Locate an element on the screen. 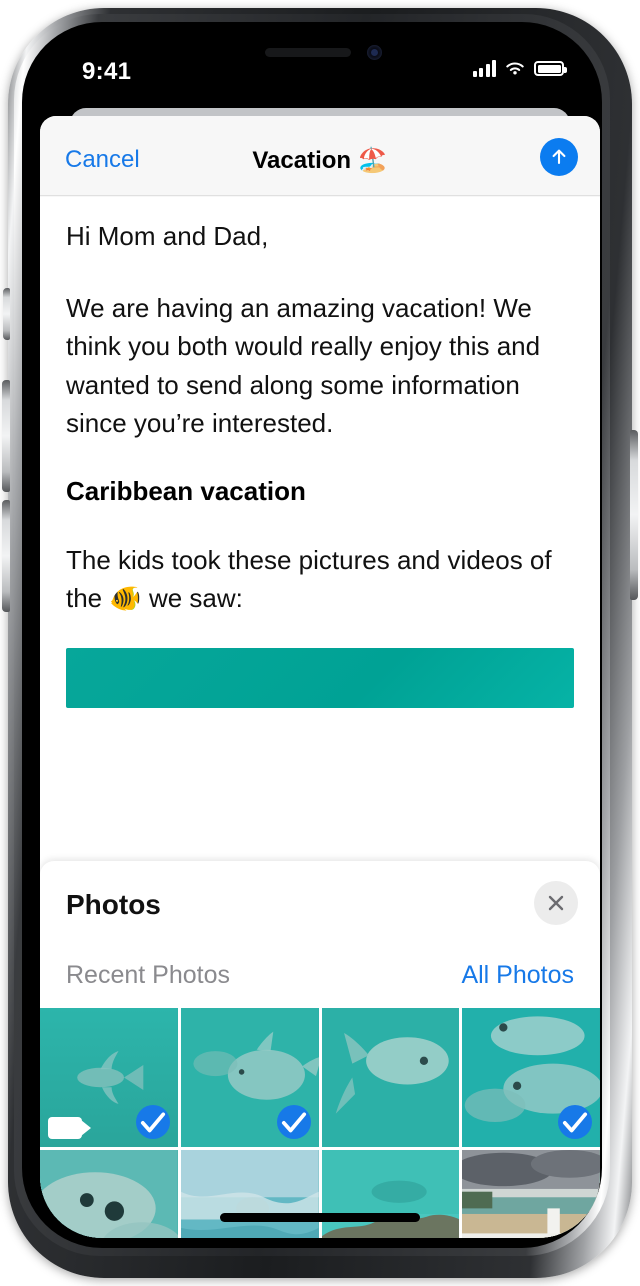 This screenshot has width=640, height=1286. close-x-icon is located at coordinates (556, 903).